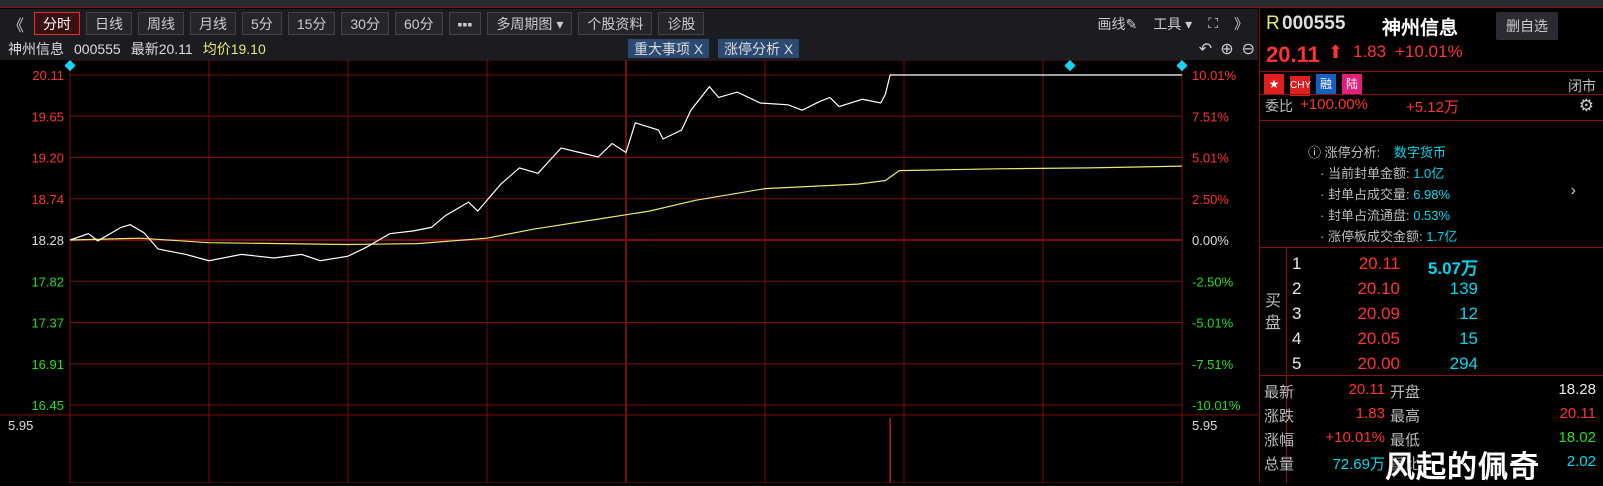 The height and width of the screenshot is (486, 1603). I want to click on zt-label: · 封单占流通盘:, so click(1365, 215).